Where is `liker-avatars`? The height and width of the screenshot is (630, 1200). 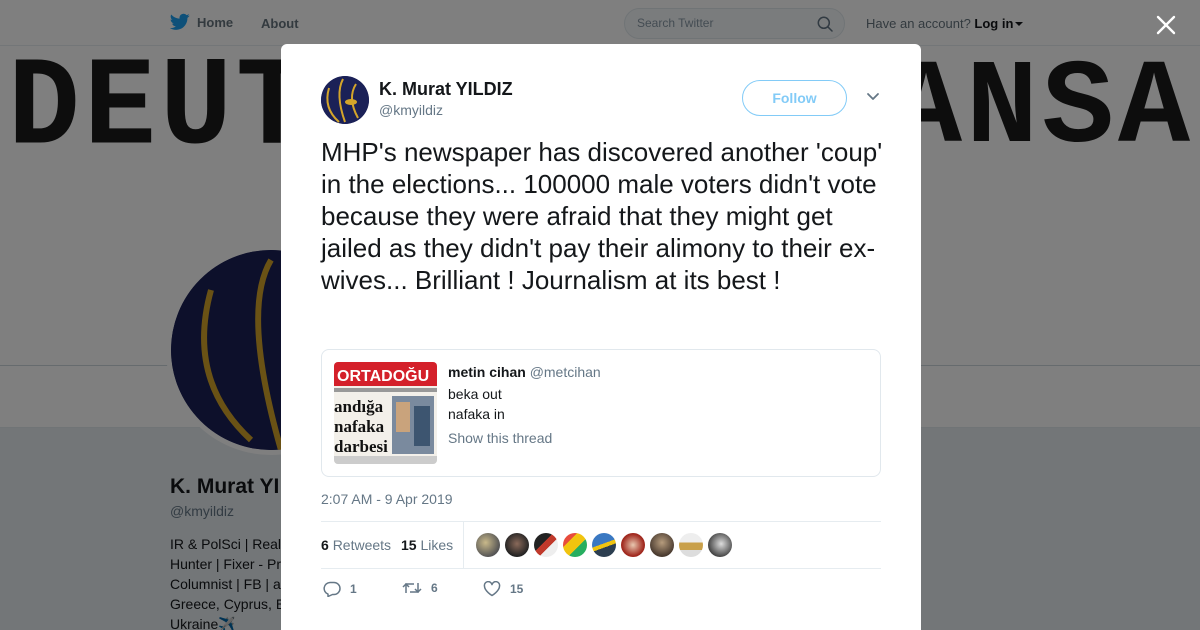 liker-avatars is located at coordinates (606, 545).